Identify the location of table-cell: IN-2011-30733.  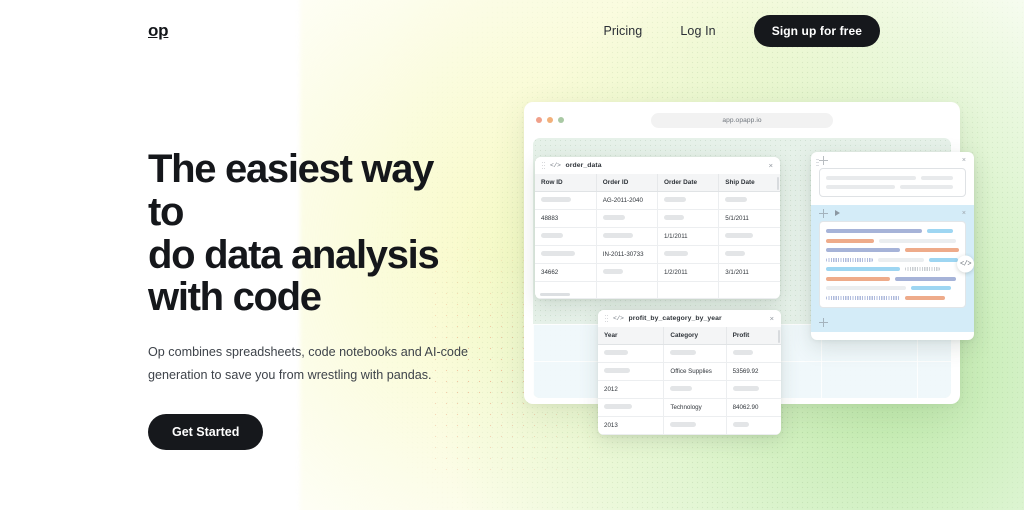
(627, 254).